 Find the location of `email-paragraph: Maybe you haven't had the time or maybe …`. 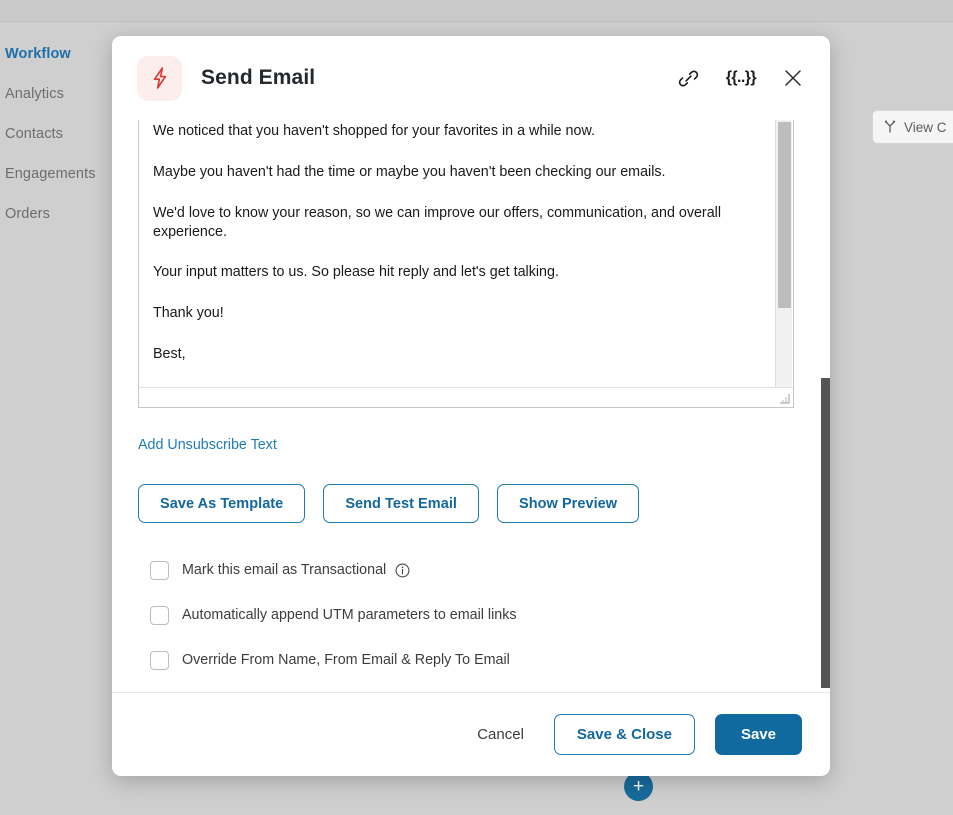

email-paragraph: Maybe you haven't had the time or maybe … is located at coordinates (409, 171).